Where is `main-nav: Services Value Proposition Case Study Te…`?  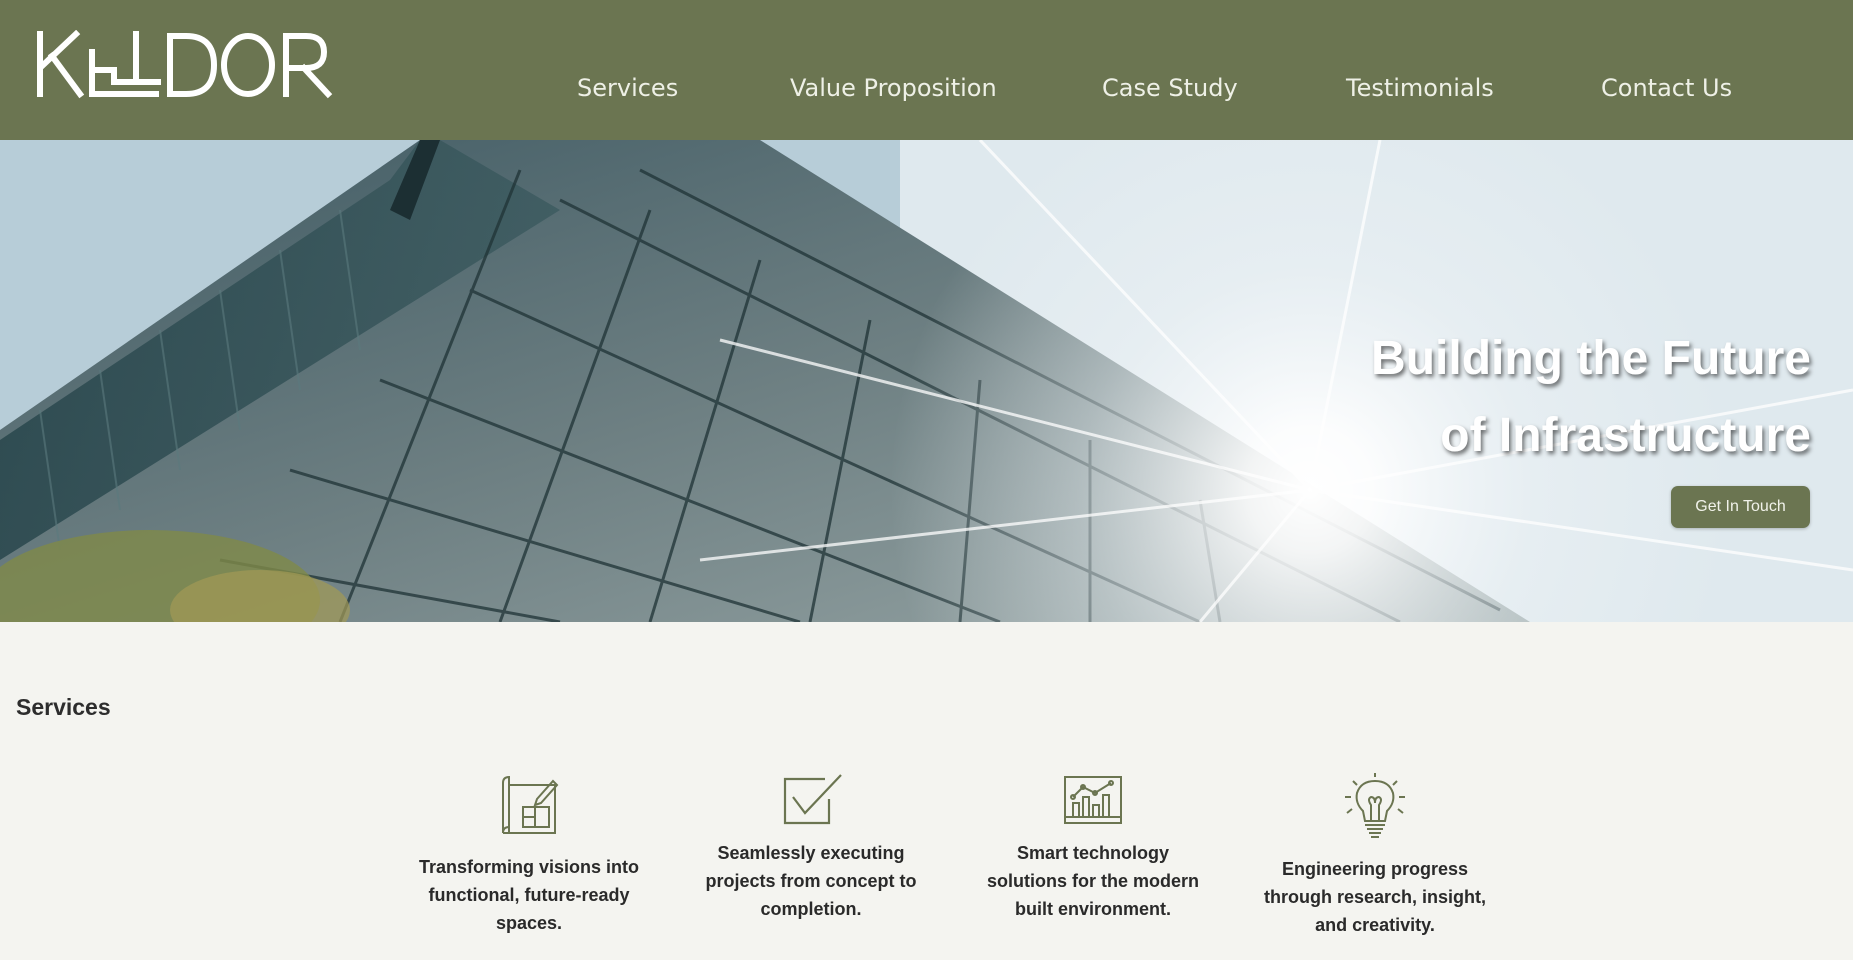
main-nav: Services Value Proposition Case Study Te… is located at coordinates (926, 90).